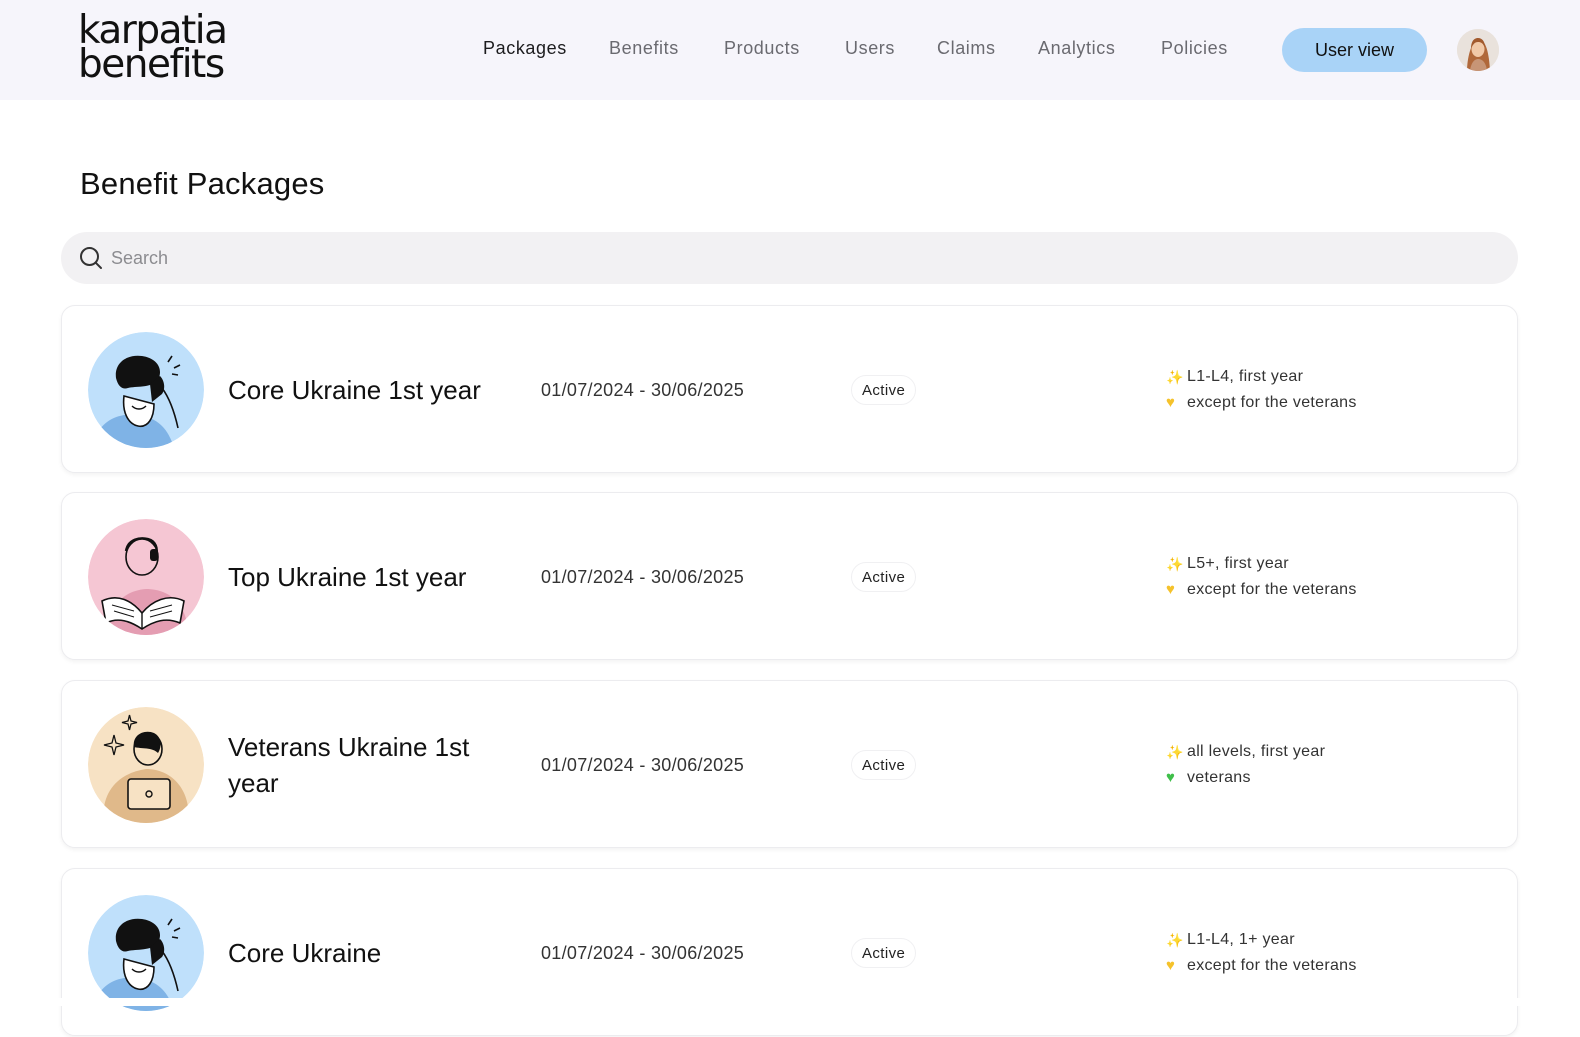 Image resolution: width=1580 pixels, height=1037 pixels. What do you see at coordinates (354, 390) in the screenshot?
I see `package-name: Core Ukraine 1st year` at bounding box center [354, 390].